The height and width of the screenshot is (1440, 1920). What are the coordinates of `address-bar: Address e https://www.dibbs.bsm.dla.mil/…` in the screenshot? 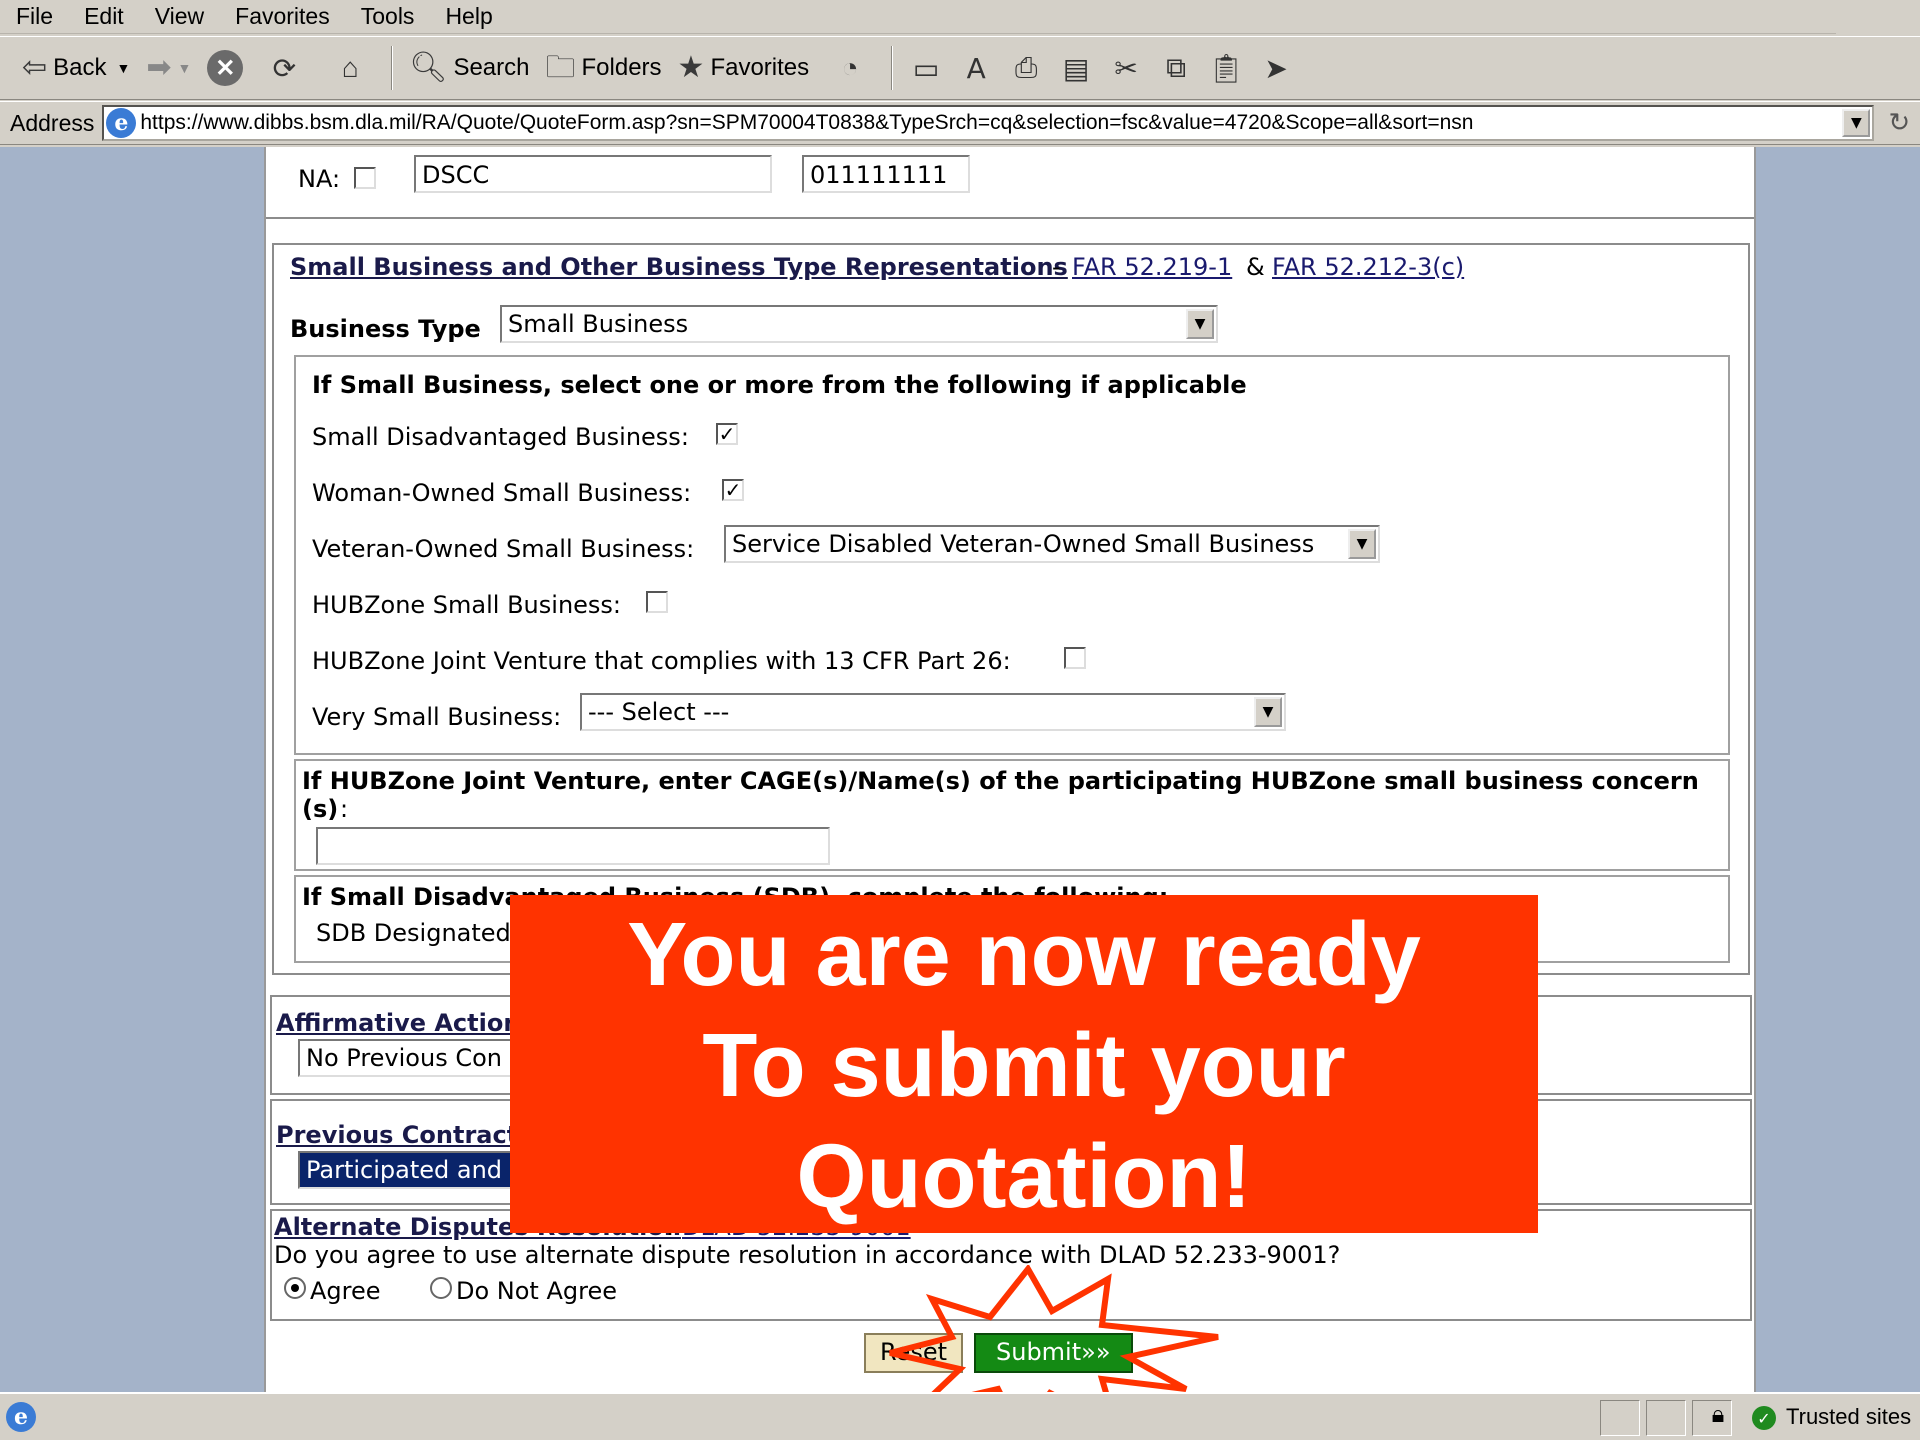 It's located at (960, 123).